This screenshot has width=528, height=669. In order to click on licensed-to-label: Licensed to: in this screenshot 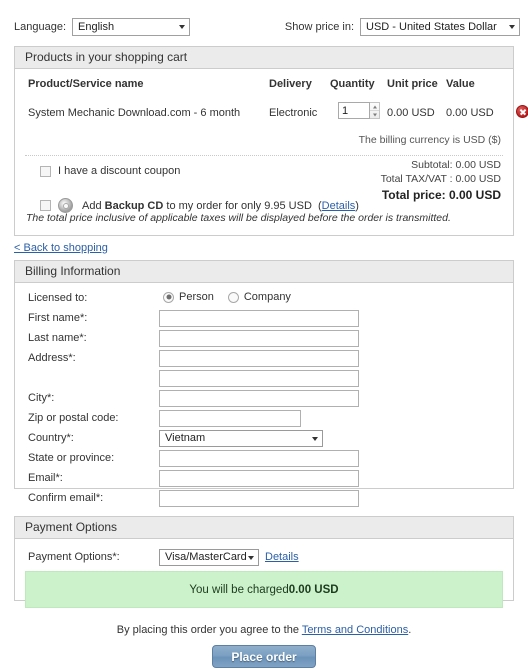, I will do `click(58, 298)`.